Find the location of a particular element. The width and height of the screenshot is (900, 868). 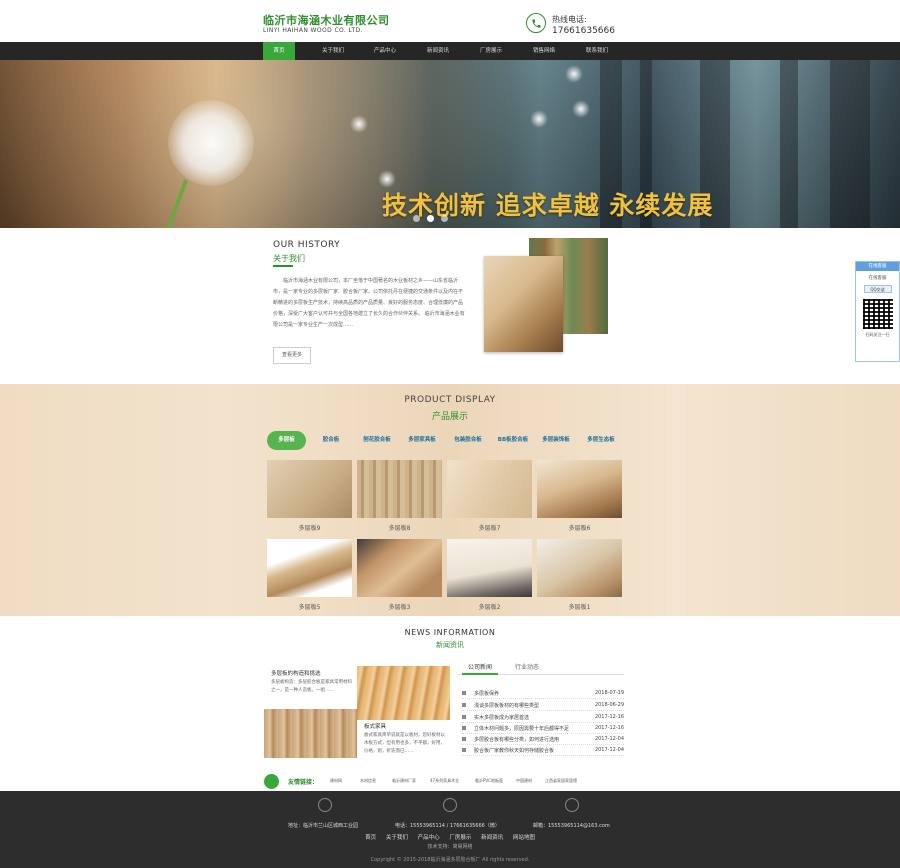

product-caption: 多层板3 is located at coordinates (399, 606).